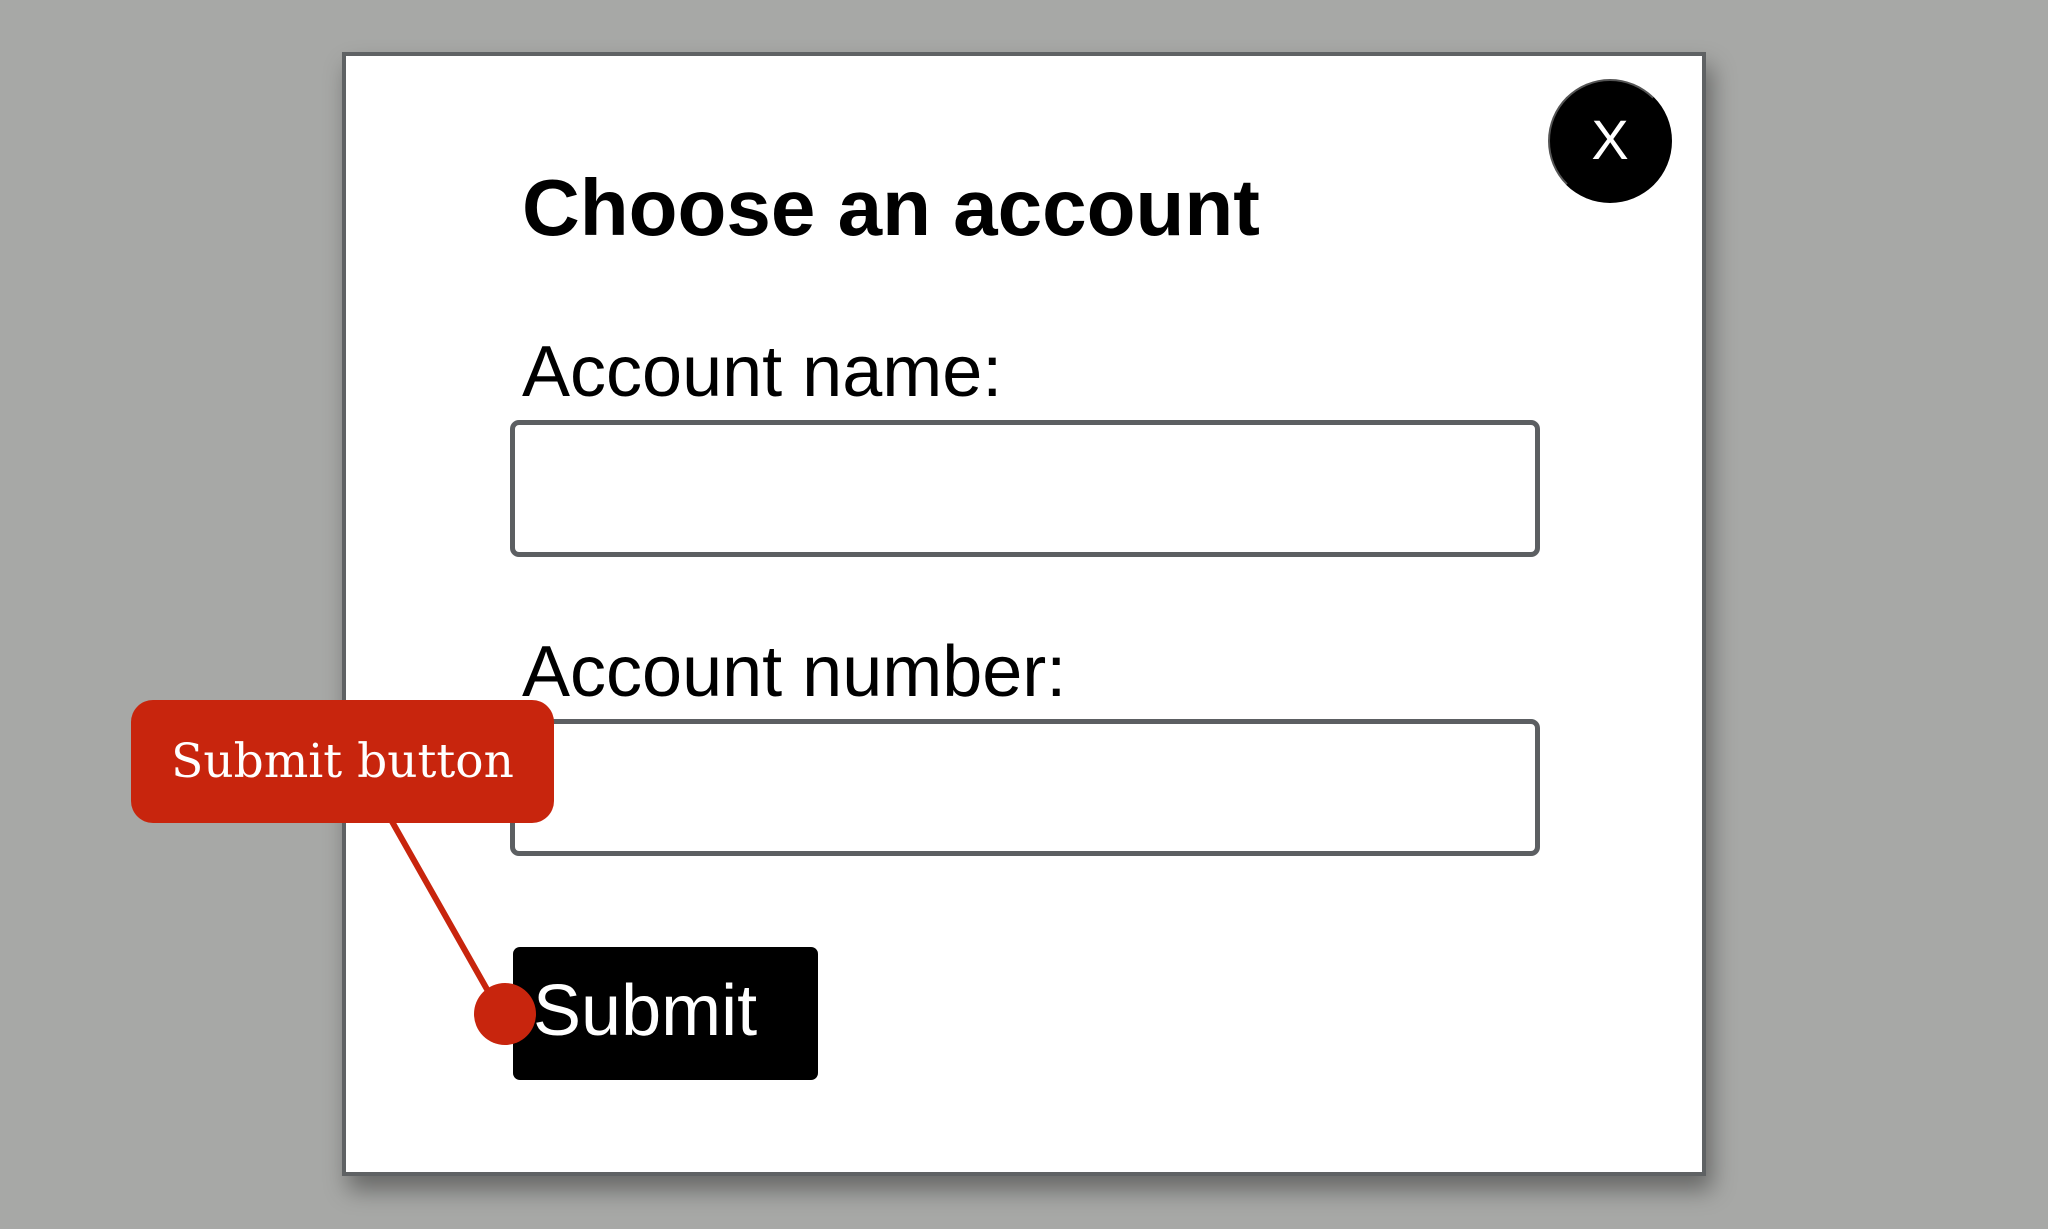 The image size is (2048, 1229). What do you see at coordinates (342, 761) in the screenshot?
I see `callout-label: Submit button` at bounding box center [342, 761].